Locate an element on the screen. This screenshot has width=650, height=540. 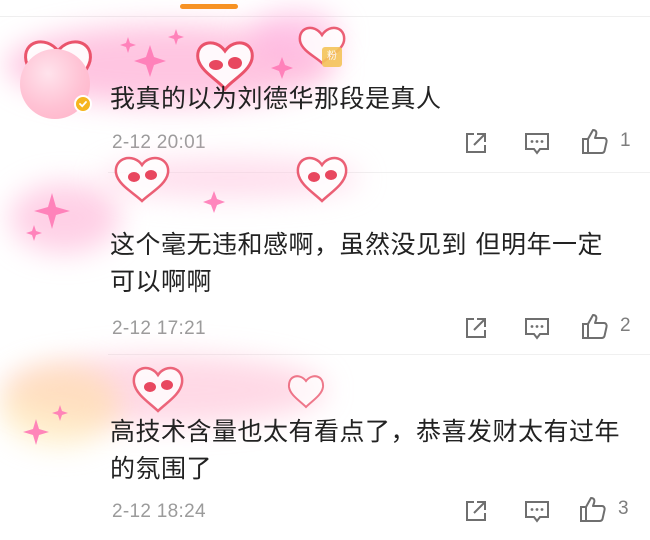
fan-badge: 粉 is located at coordinates (332, 57).